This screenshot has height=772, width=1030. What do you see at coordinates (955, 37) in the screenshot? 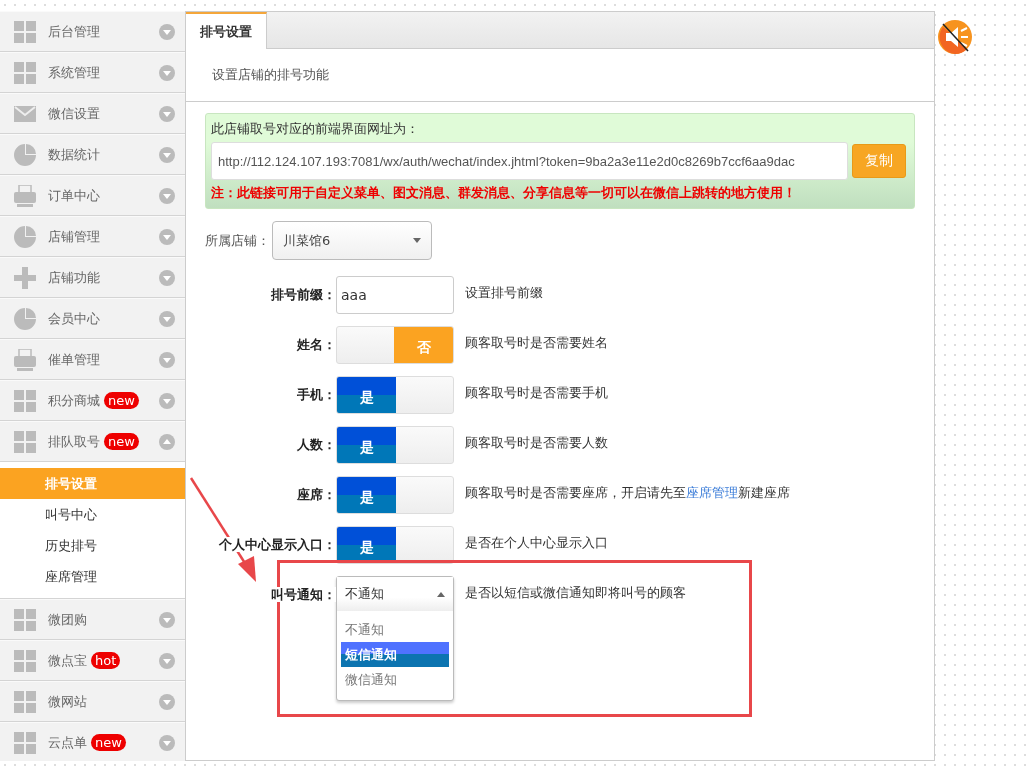
I see `muted-speaker-icon` at bounding box center [955, 37].